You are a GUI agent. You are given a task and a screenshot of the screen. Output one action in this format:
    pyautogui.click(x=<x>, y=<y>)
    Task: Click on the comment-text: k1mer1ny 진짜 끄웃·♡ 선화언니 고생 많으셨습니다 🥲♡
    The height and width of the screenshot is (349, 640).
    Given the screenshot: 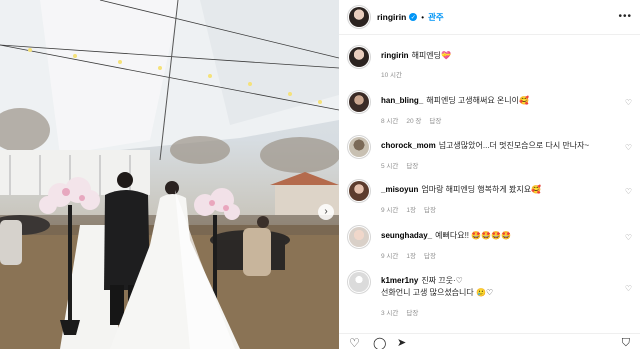 What is the action you would take?
    pyautogui.click(x=498, y=287)
    